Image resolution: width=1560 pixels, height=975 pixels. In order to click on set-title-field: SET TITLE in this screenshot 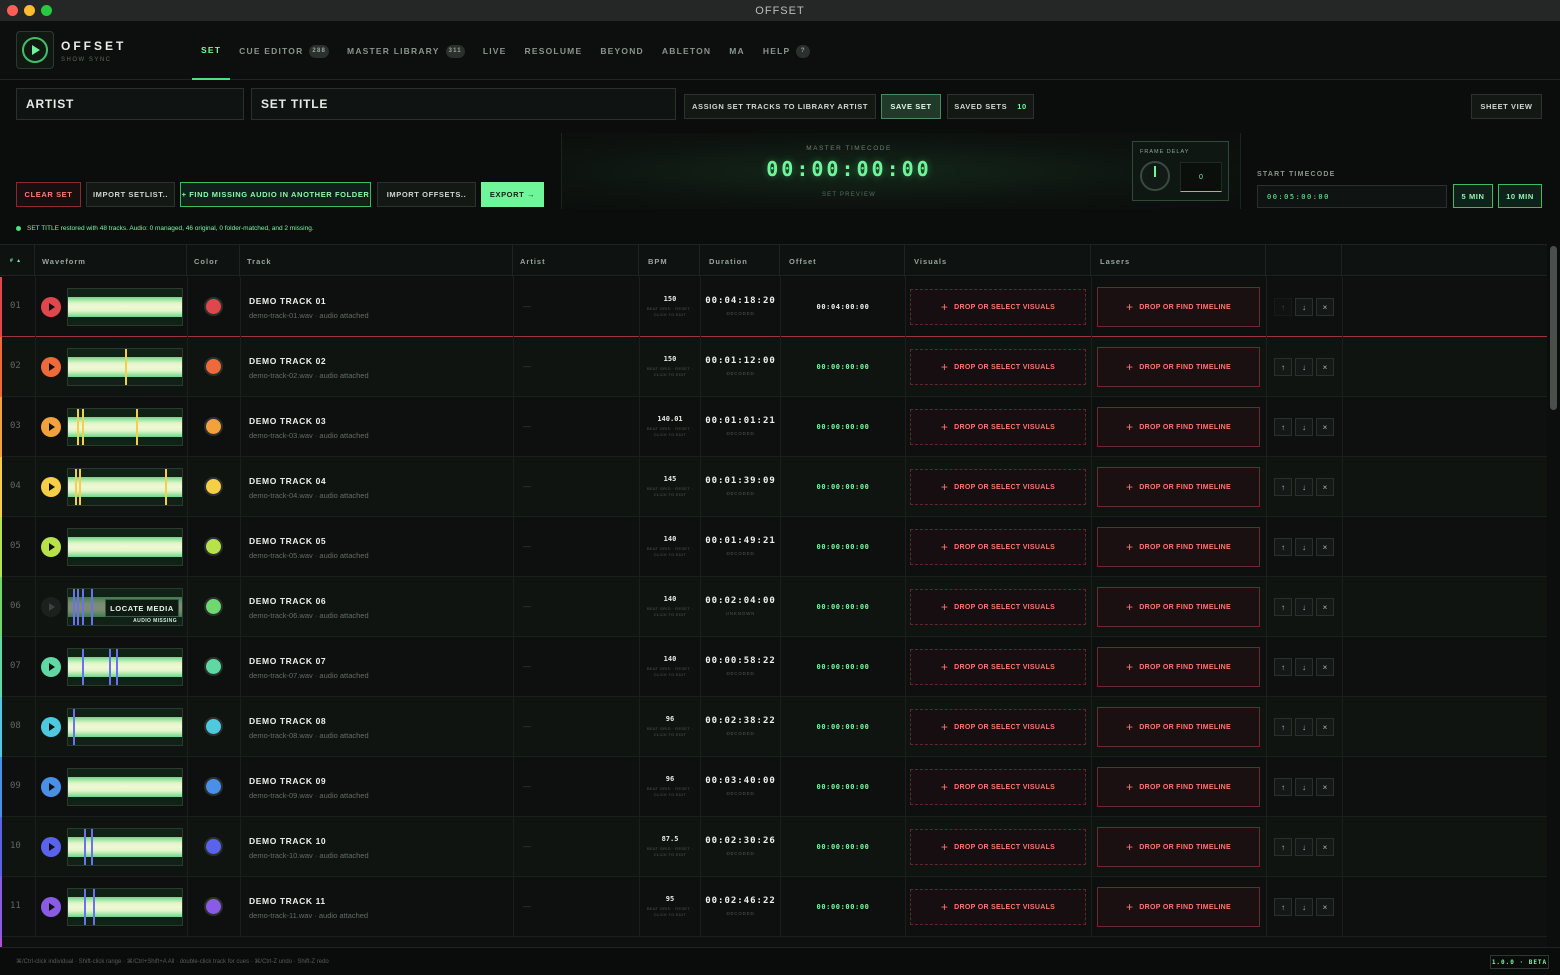, I will do `click(463, 104)`.